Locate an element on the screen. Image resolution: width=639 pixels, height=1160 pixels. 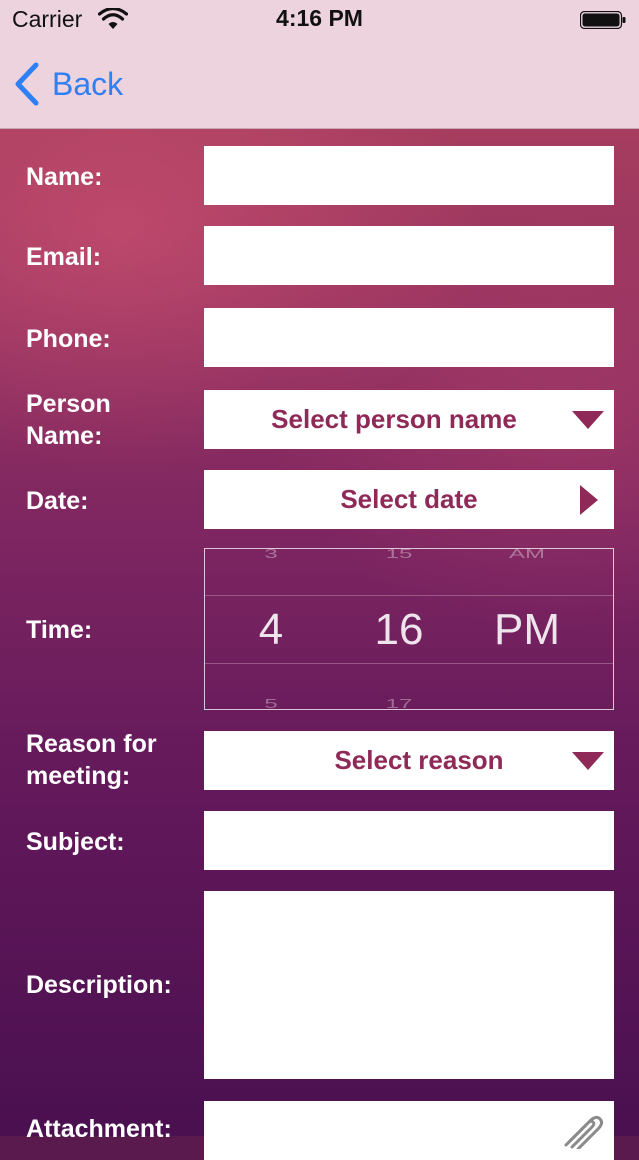
name-input is located at coordinates (409, 175).